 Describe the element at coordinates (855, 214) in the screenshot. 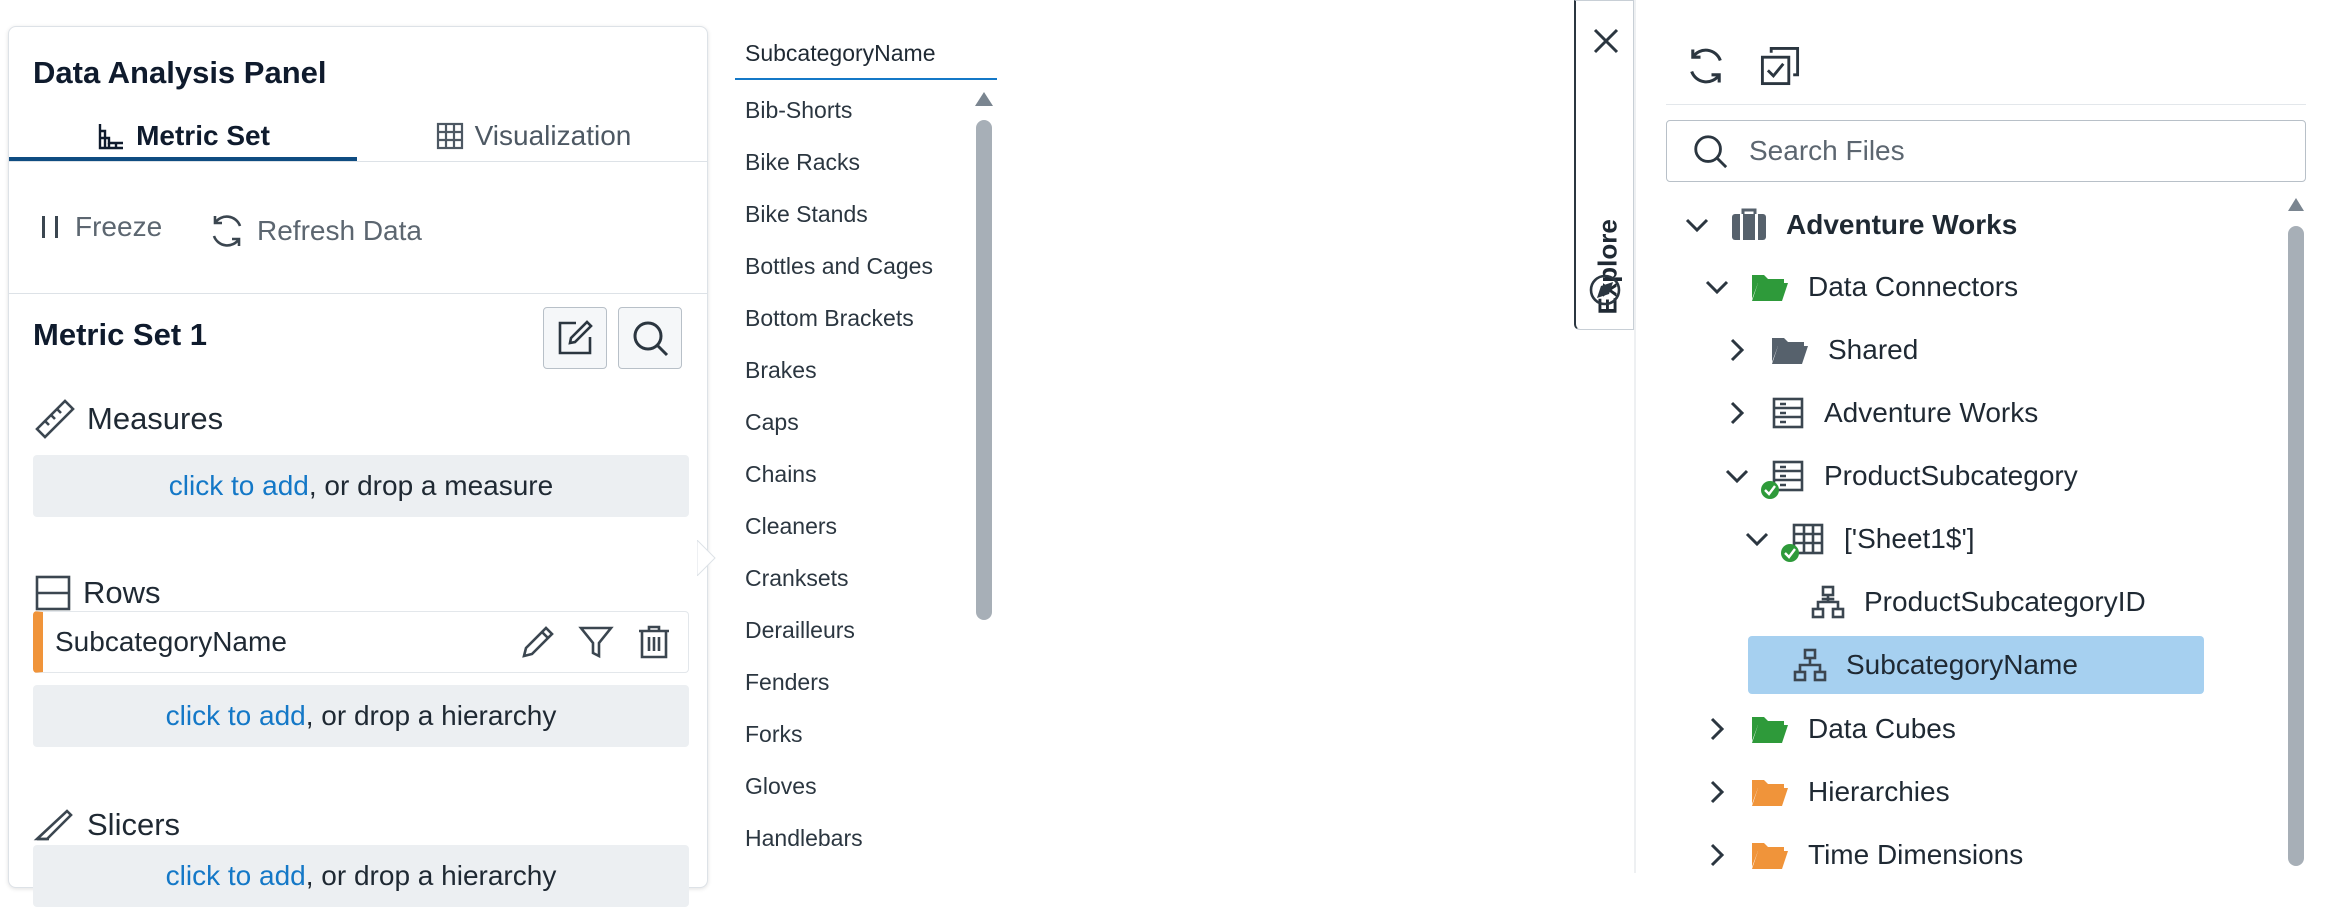

I see `list-item: Bike Stands` at that location.